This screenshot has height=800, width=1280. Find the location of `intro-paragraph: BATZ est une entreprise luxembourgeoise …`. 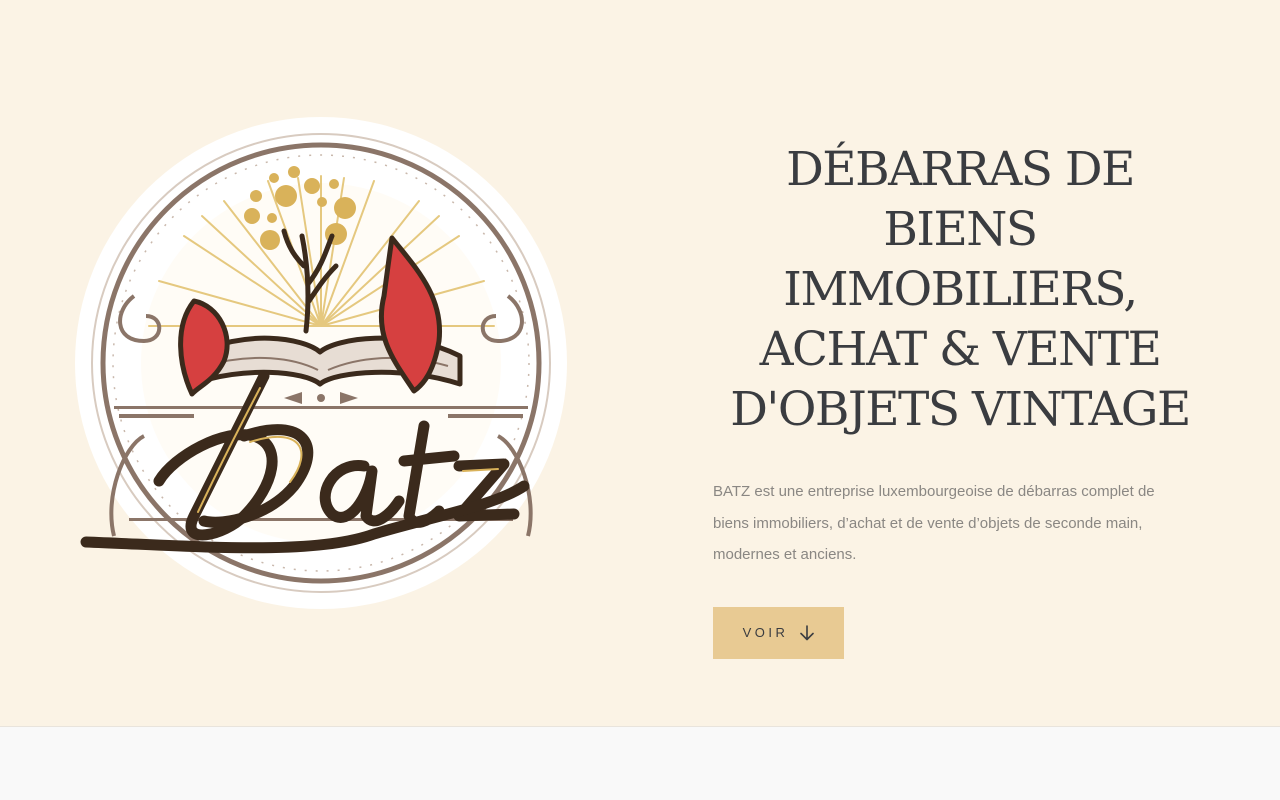

intro-paragraph: BATZ est une entreprise luxembourgeoise … is located at coordinates (934, 523).